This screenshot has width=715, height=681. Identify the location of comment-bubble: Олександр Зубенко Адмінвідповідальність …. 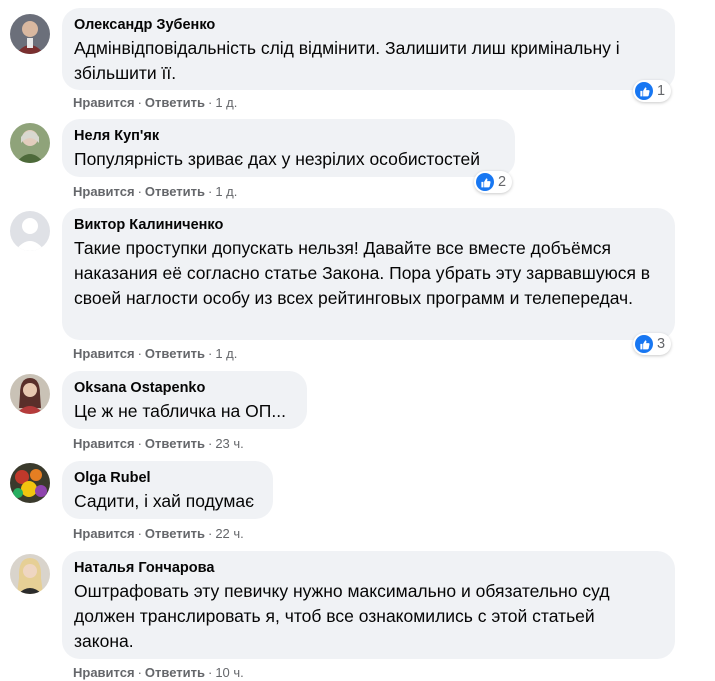
(368, 49).